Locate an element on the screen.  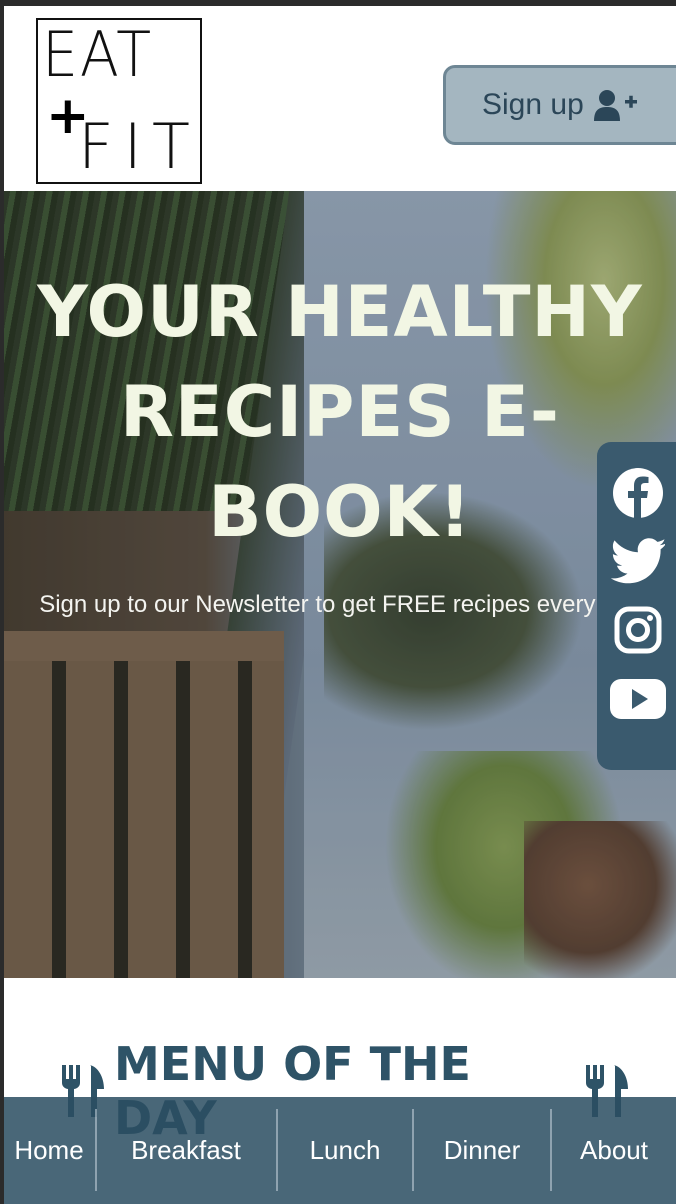
logo-text-fit: FIT is located at coordinates (139, 146).